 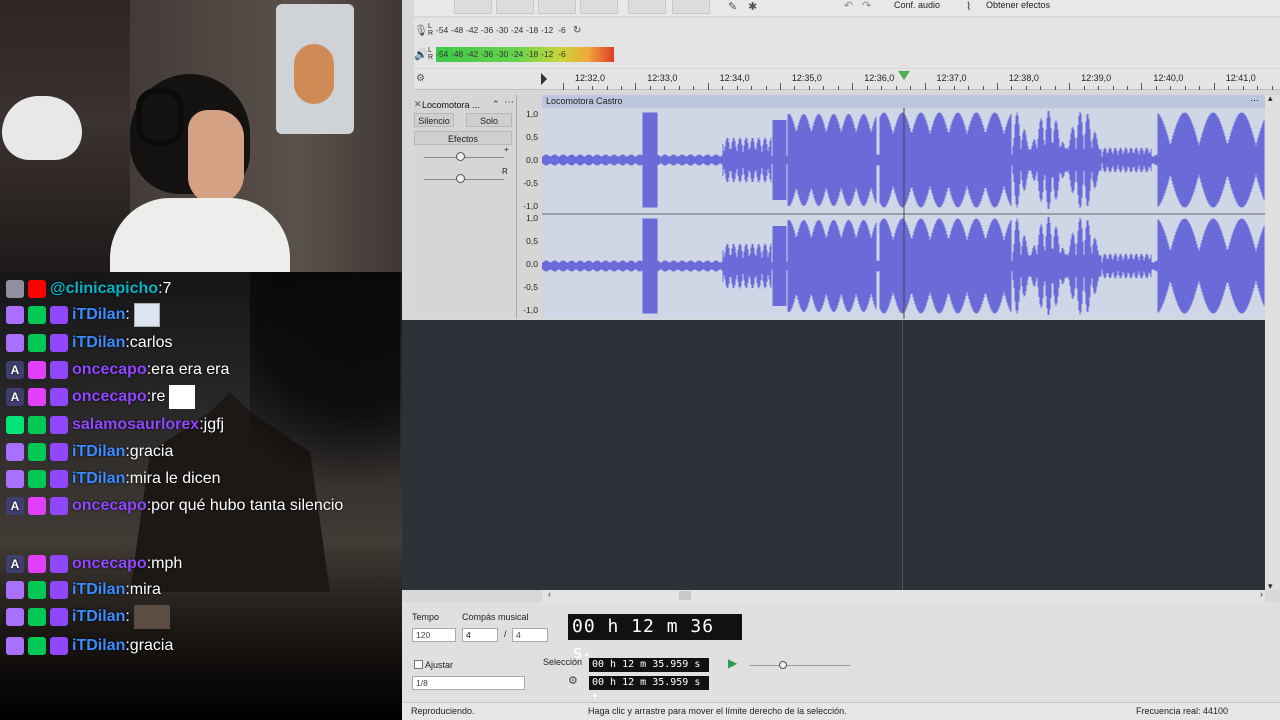 I want to click on time-signature-denominator: 4, so click(x=530, y=635).